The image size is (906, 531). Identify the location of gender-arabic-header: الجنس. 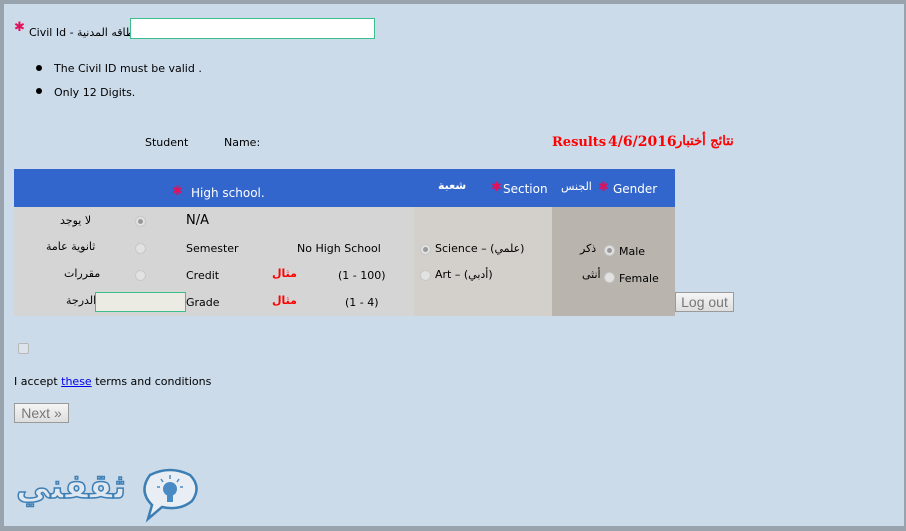
(576, 186).